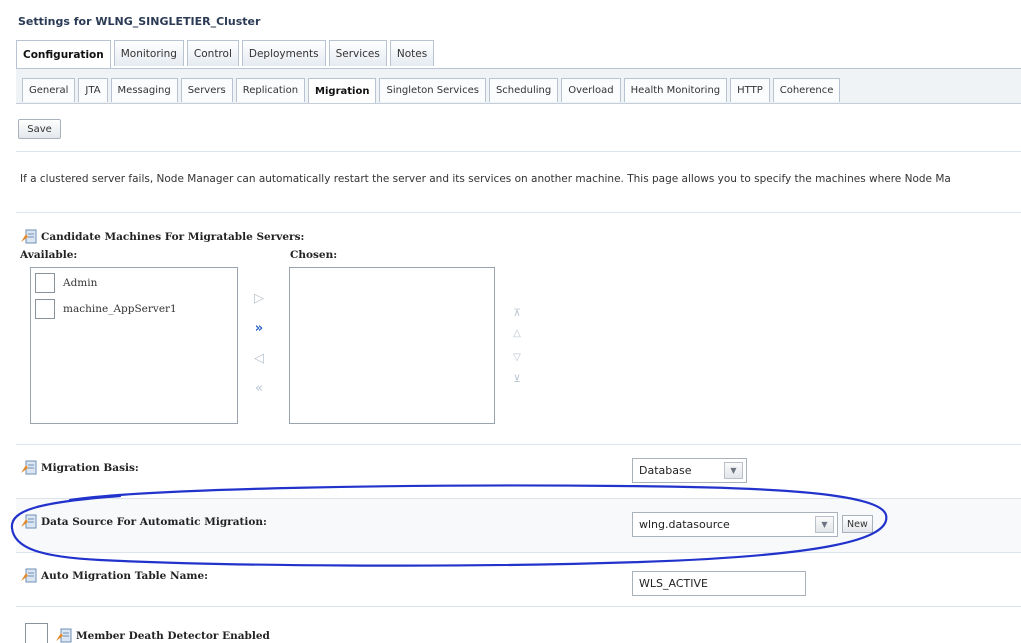  Describe the element at coordinates (412, 53) in the screenshot. I see `tab-notes: Notes` at that location.